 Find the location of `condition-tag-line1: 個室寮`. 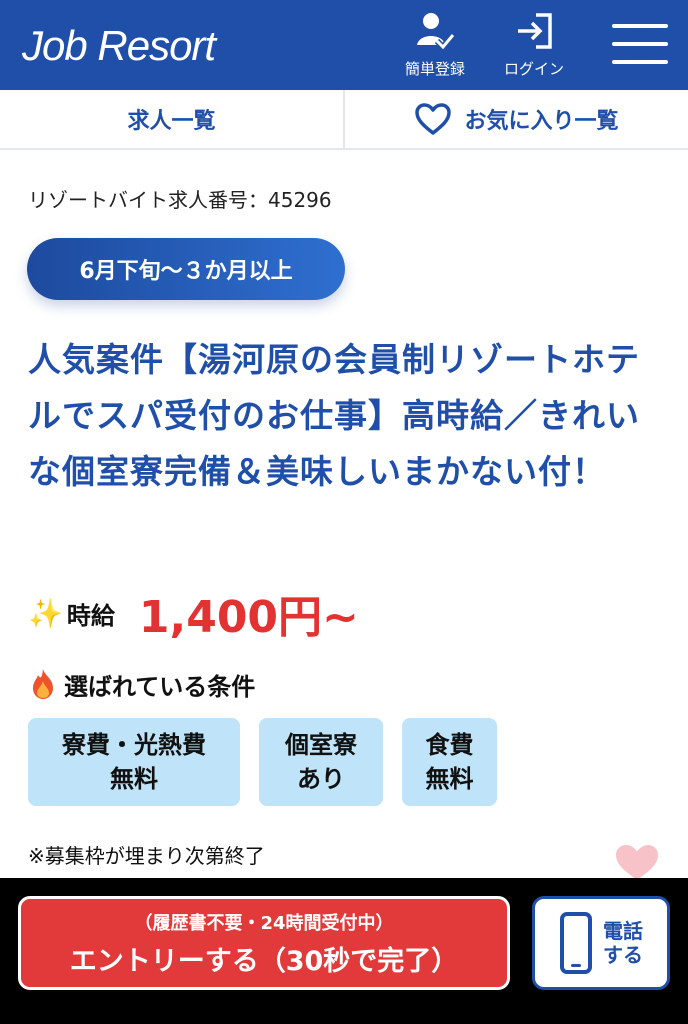

condition-tag-line1: 個室寮 is located at coordinates (321, 745).